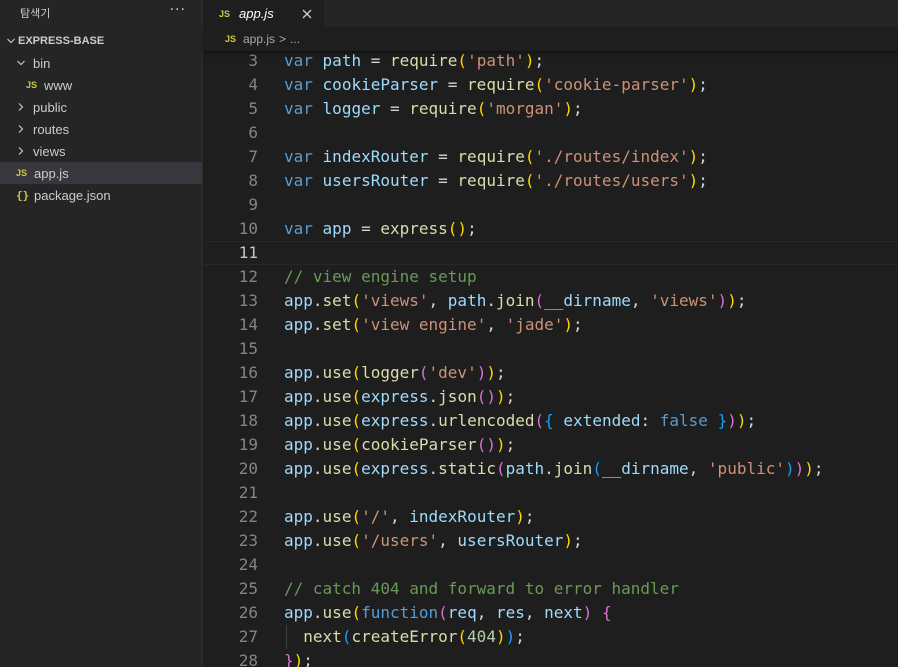 This screenshot has width=898, height=667. What do you see at coordinates (248, 444) in the screenshot?
I see `line-number: 19` at bounding box center [248, 444].